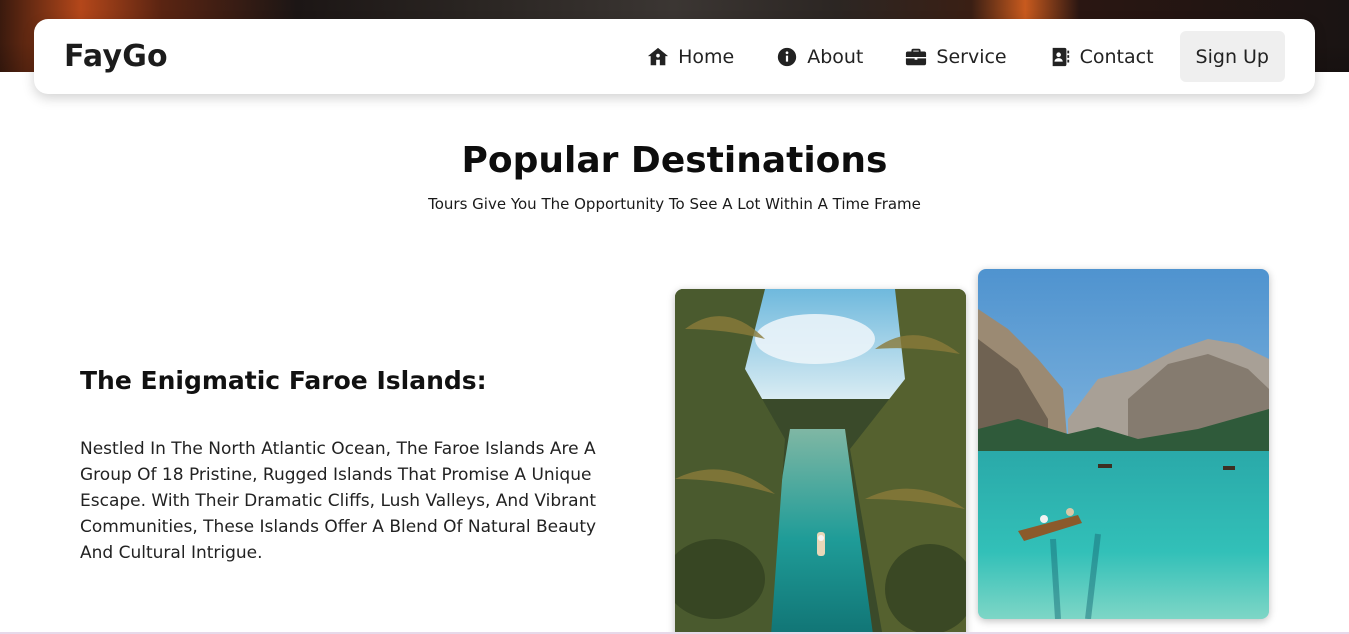  I want to click on destination-image-jungle-river, so click(820, 461).